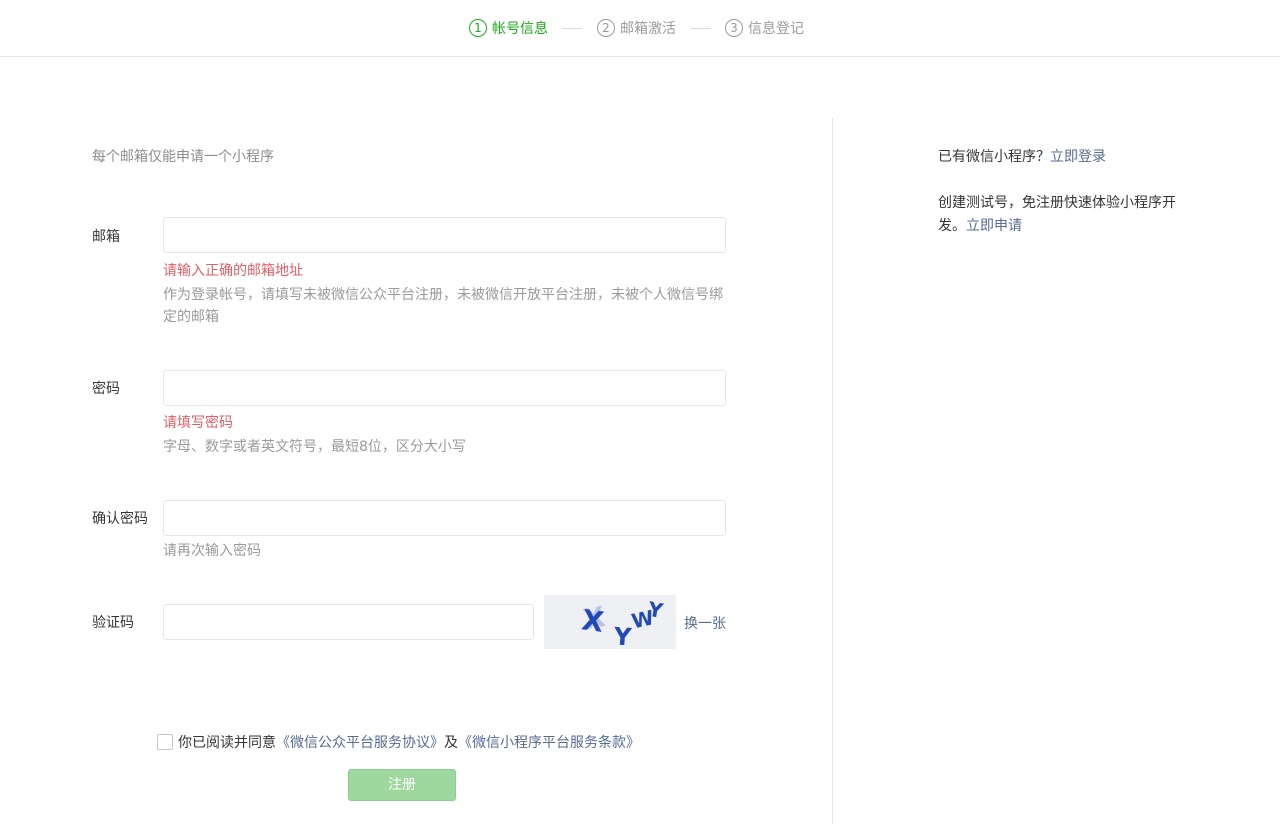 This screenshot has width=1280, height=824. Describe the element at coordinates (549, 742) in the screenshot. I see `mini-program-terms-link: 《微信小程序平台服务条款》` at that location.